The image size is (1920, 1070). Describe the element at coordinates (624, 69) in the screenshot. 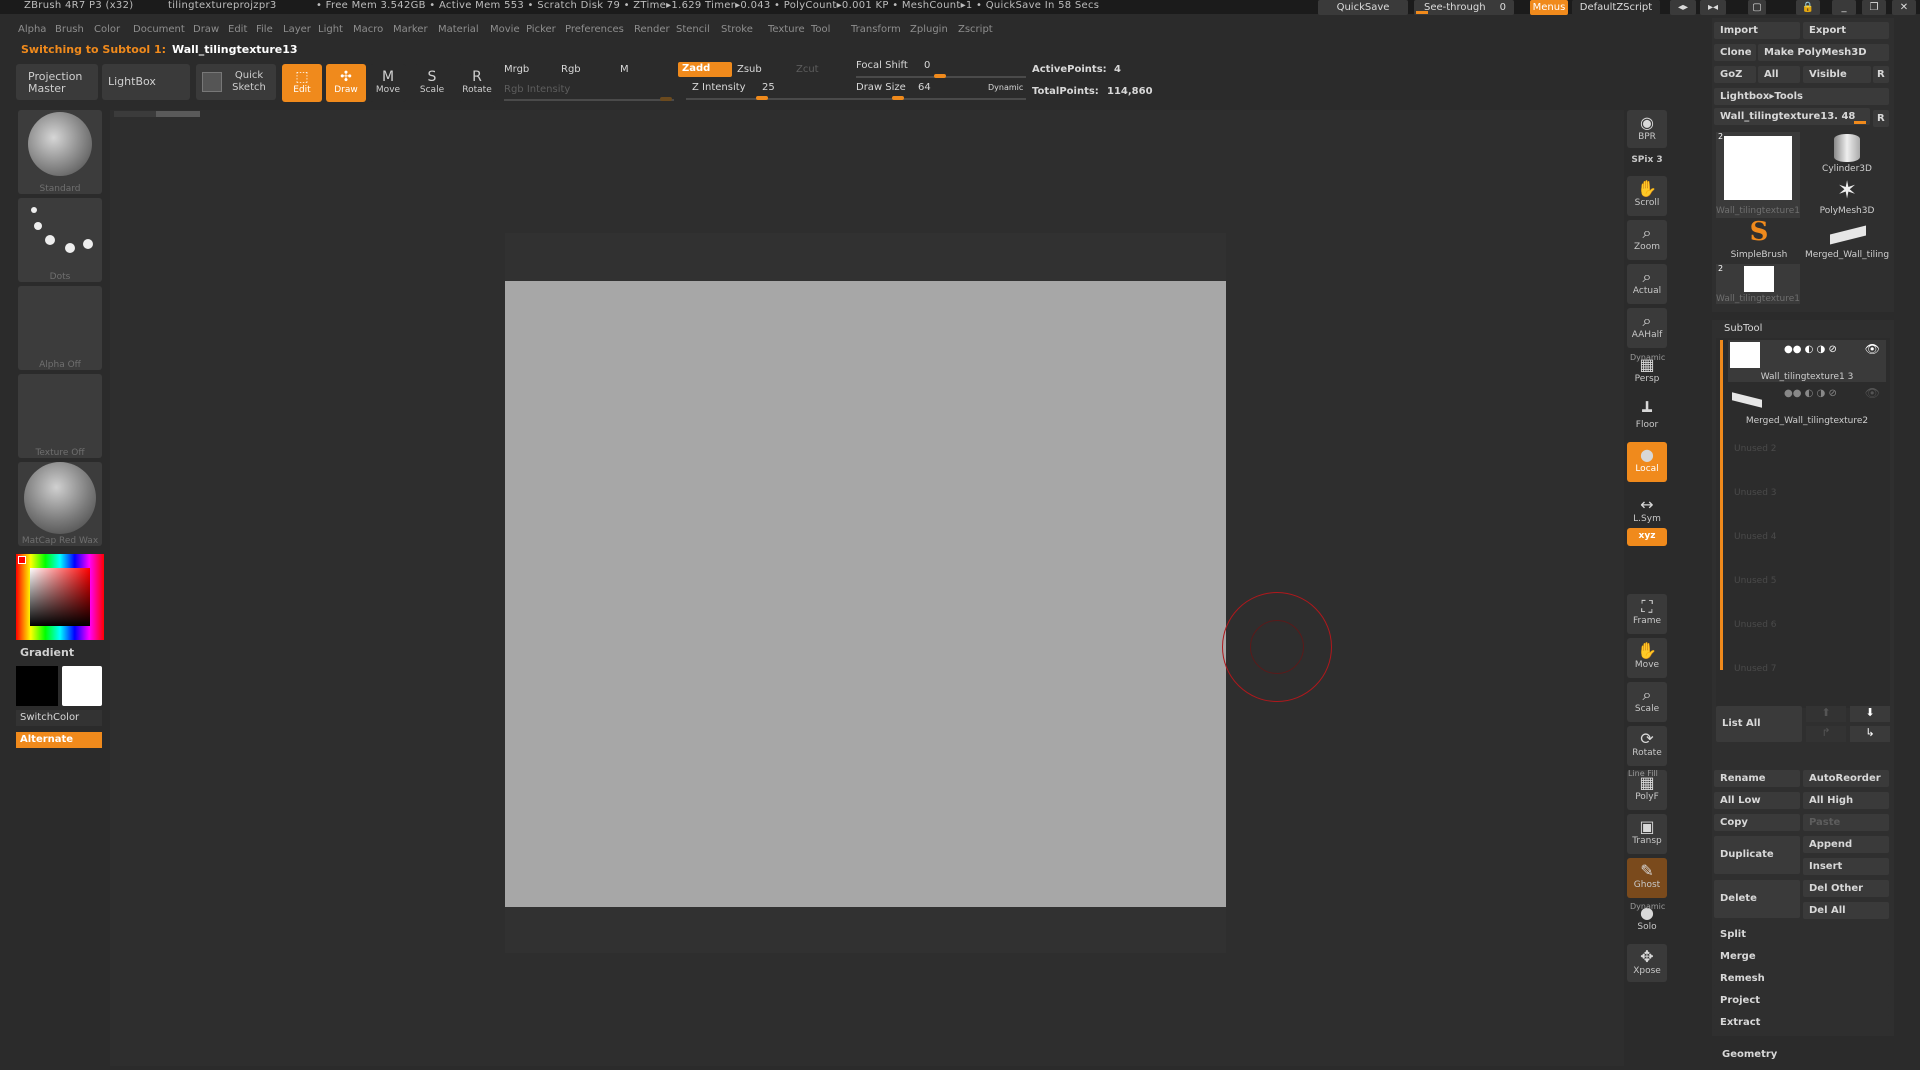

I see `m-button: M` at that location.